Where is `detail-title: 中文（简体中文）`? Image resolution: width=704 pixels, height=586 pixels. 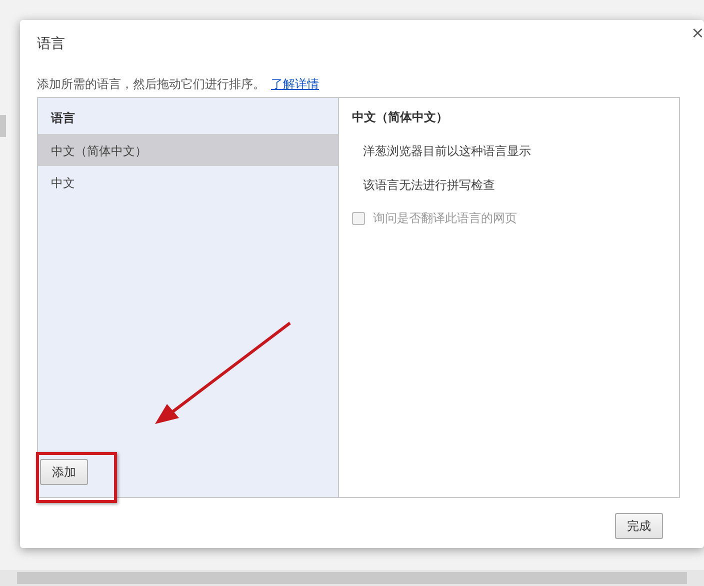 detail-title: 中文（简体中文） is located at coordinates (400, 117).